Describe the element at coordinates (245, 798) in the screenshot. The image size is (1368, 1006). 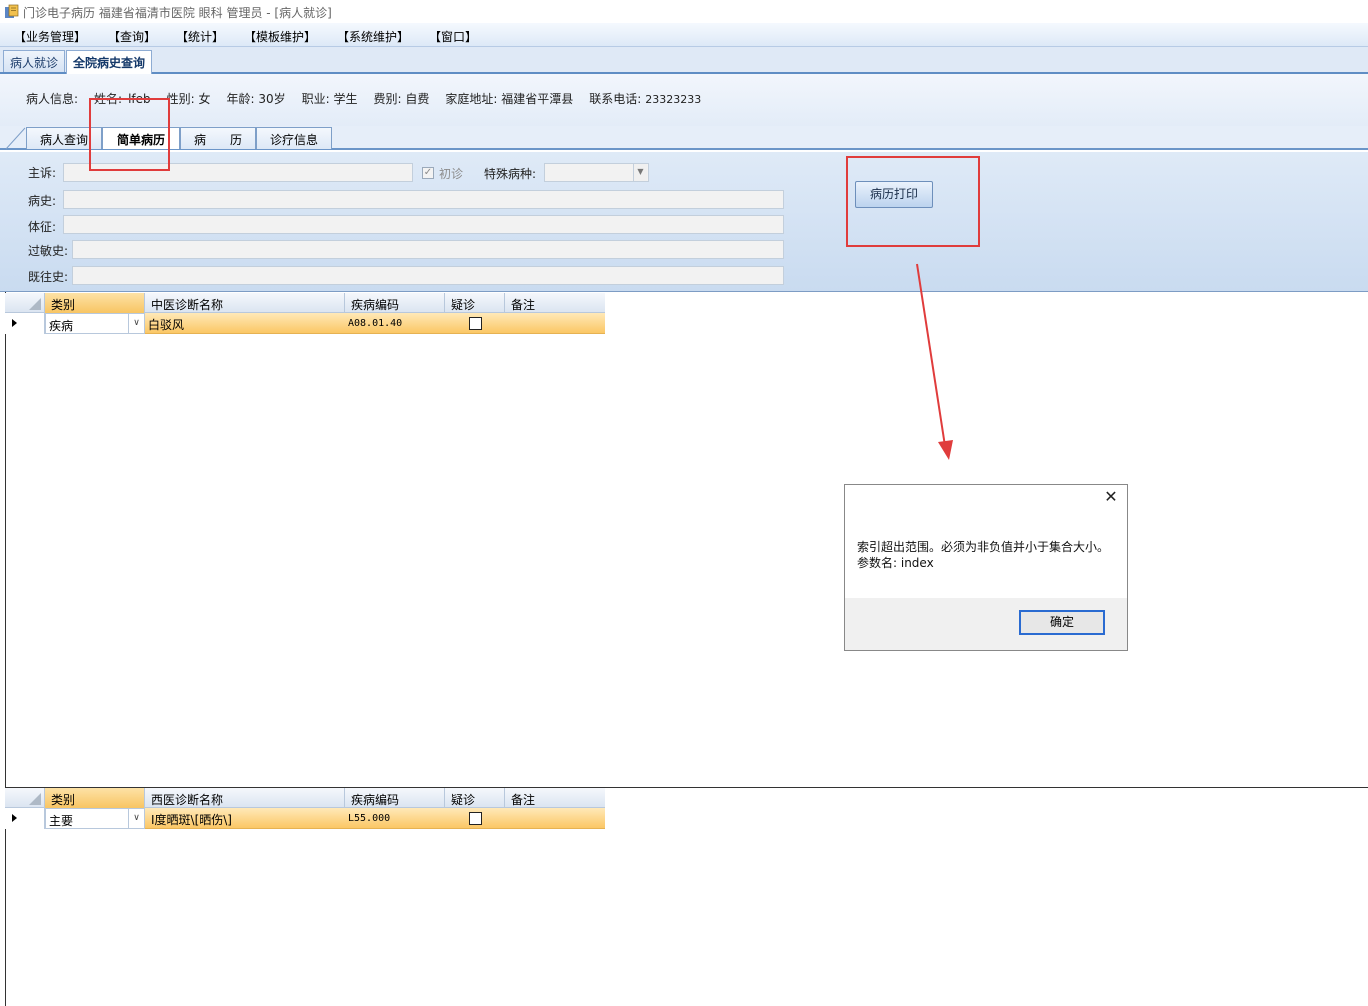
I see `col-western-name: 西医诊断名称` at that location.